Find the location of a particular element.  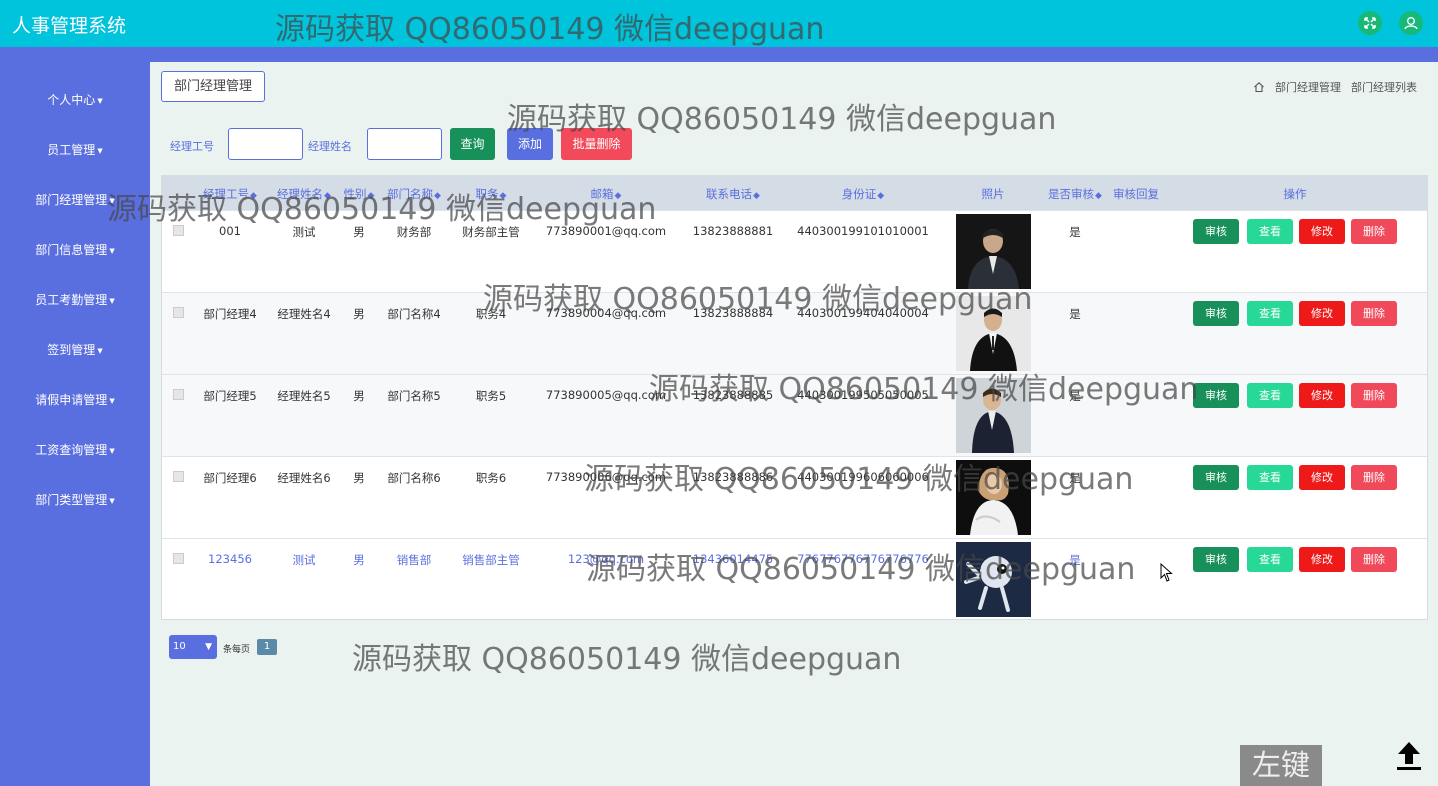

breadcrumb-item: 部门经理管理 is located at coordinates (1308, 87).